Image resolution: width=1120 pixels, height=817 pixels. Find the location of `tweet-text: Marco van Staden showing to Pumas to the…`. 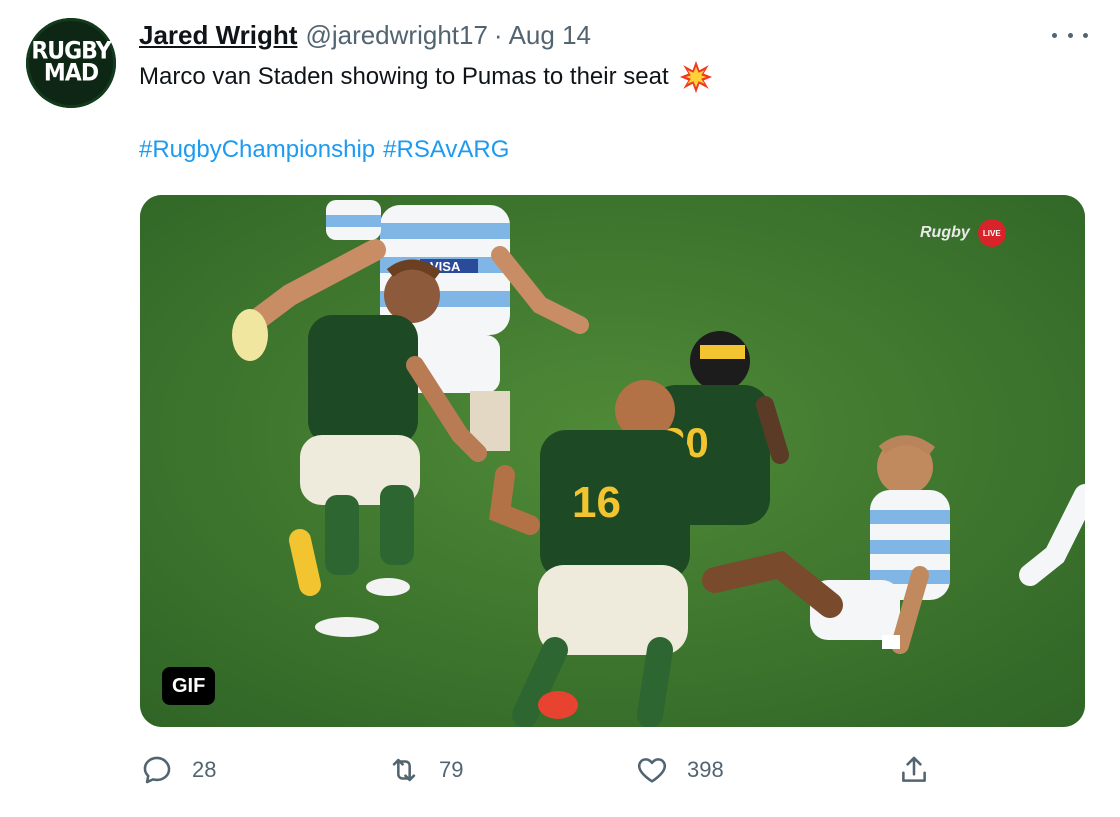

tweet-text: Marco van Staden showing to Pumas to the… is located at coordinates (404, 76).